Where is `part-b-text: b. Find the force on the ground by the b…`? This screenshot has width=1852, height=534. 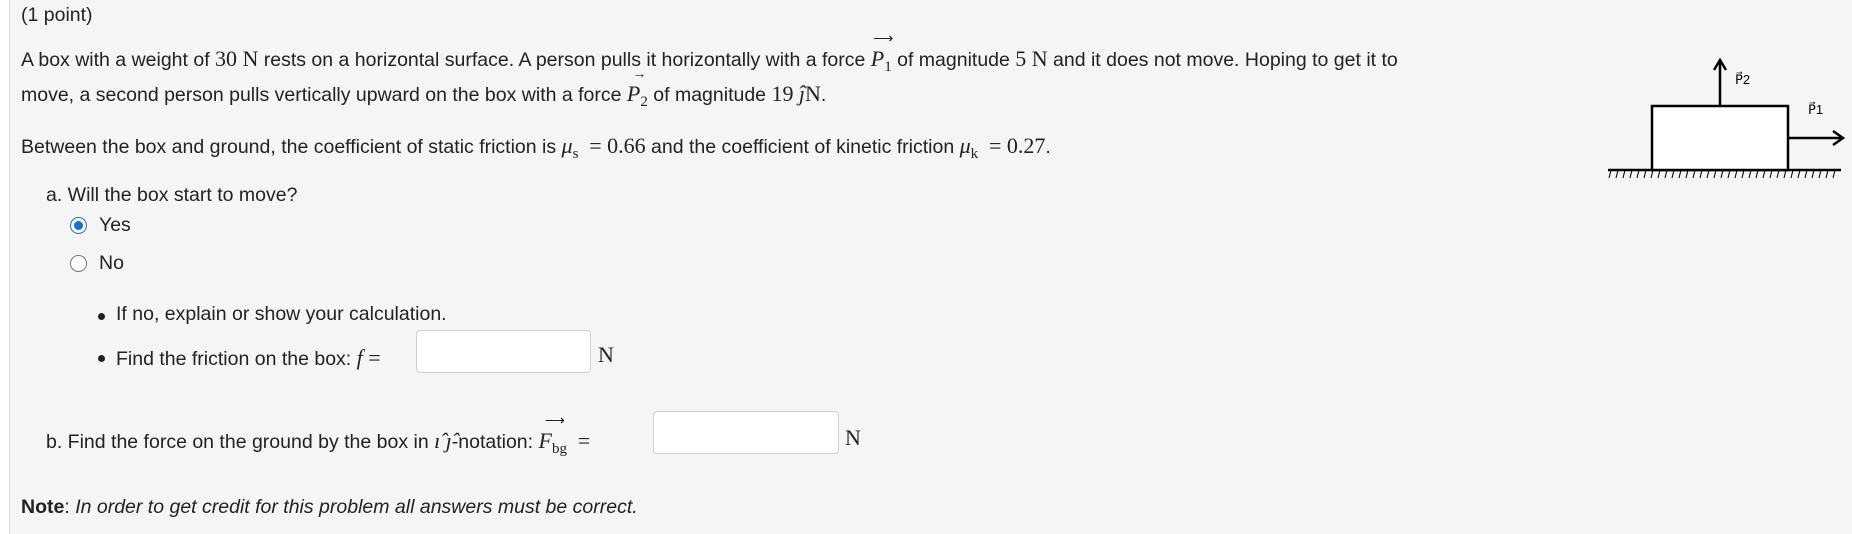 part-b-text: b. Find the force on the ground by the b… is located at coordinates (240, 442).